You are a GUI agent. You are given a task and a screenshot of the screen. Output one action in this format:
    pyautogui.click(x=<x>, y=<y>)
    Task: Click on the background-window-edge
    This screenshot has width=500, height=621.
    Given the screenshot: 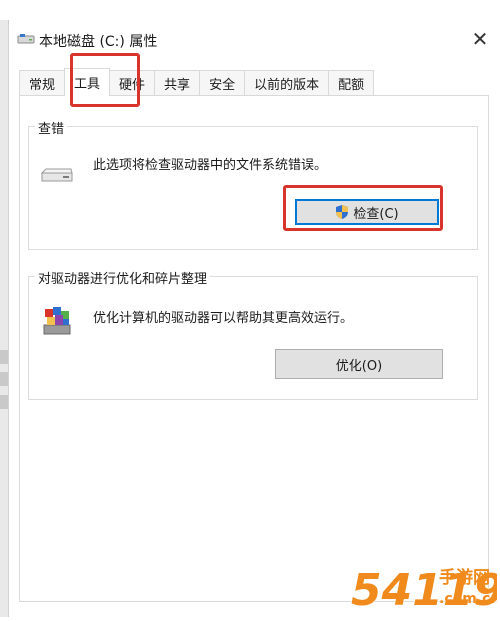 What is the action you would take?
    pyautogui.click(x=4, y=318)
    